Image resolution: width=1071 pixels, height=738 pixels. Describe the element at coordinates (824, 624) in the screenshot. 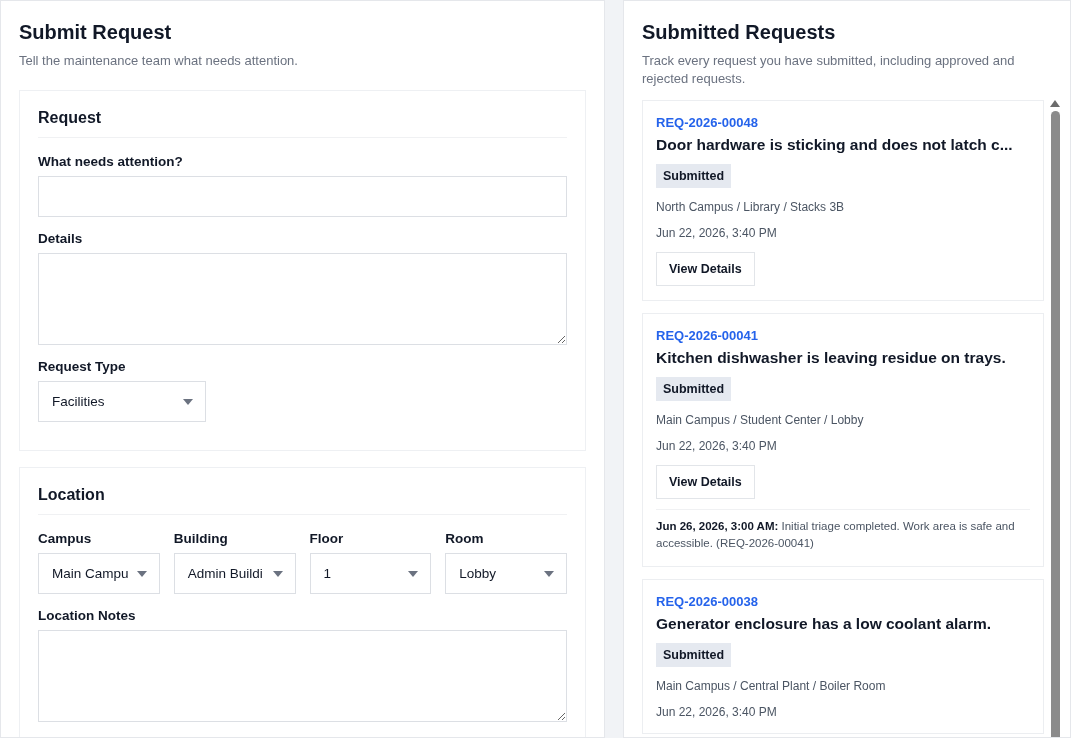

I see `request-title: Generator enclosure has a low coolant alarm.` at that location.